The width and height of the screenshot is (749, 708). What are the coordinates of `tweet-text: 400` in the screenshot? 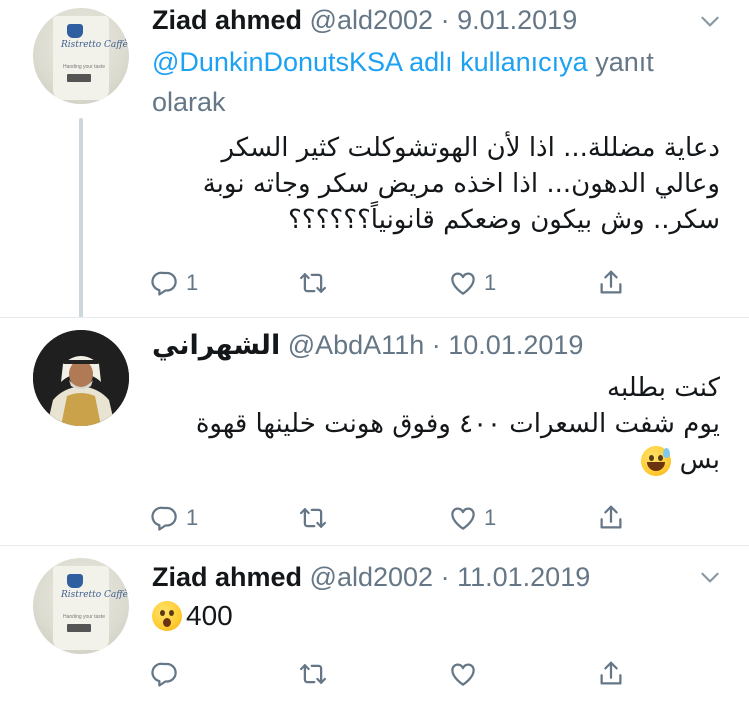 It's located at (192, 616).